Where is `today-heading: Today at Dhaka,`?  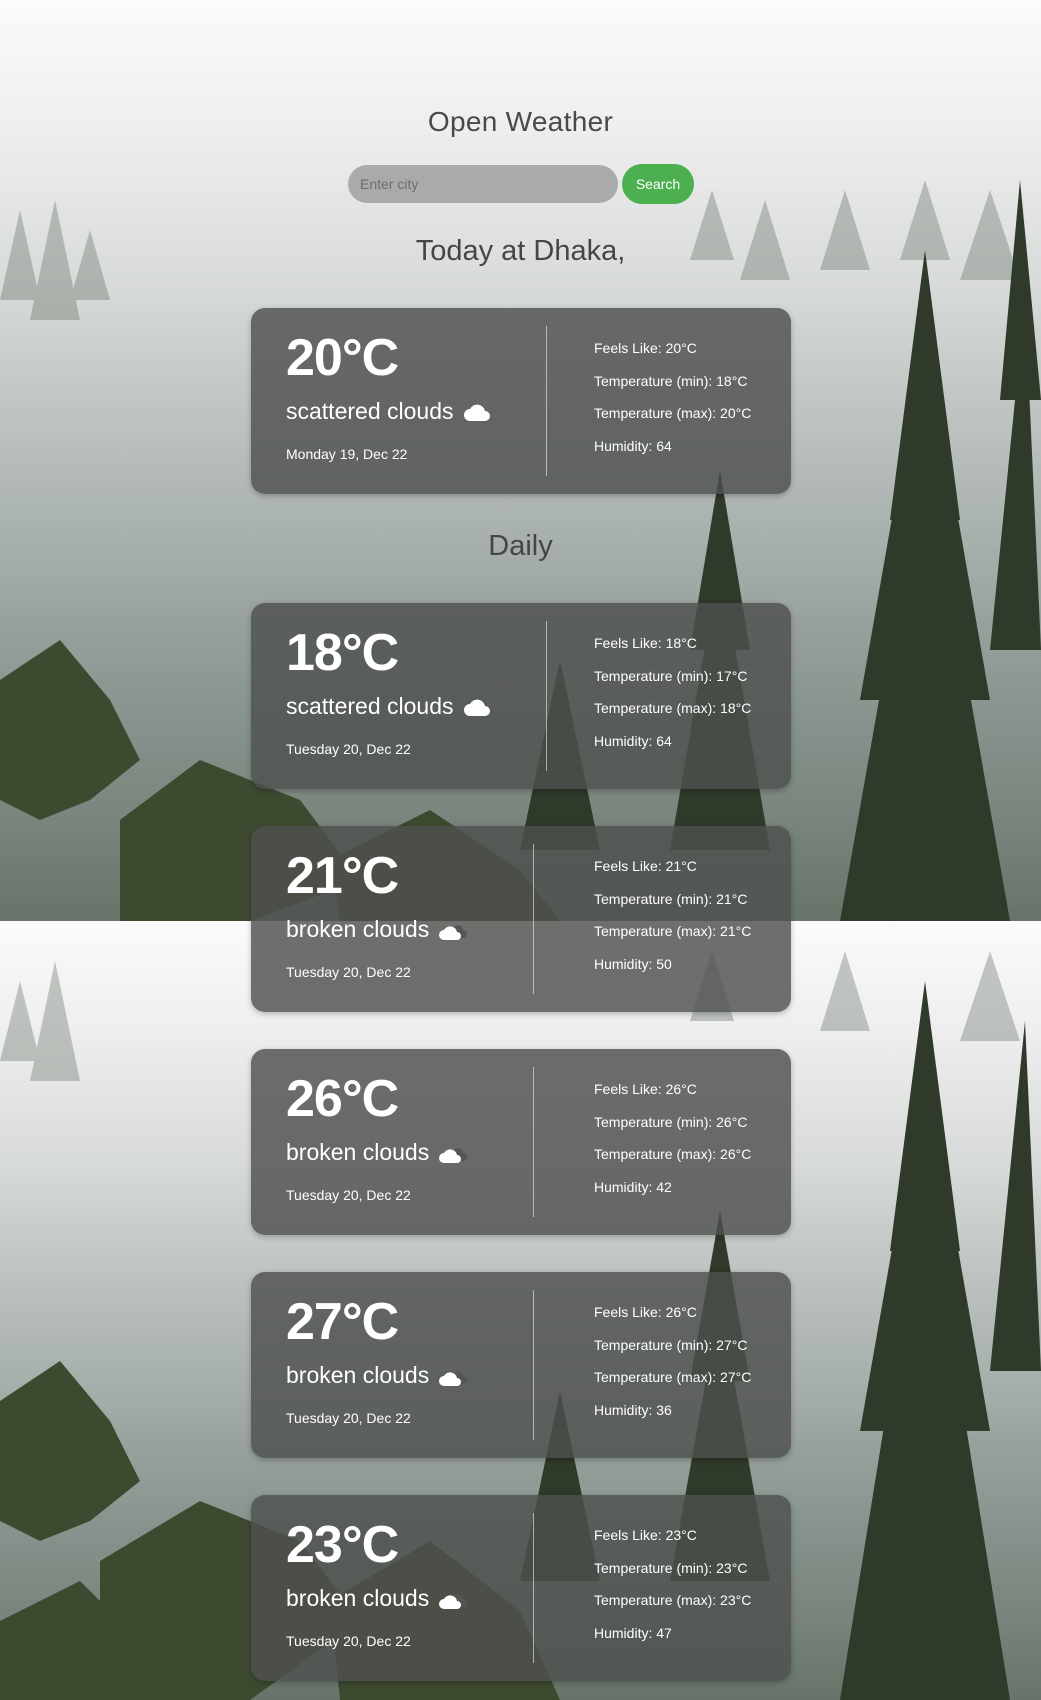
today-heading: Today at Dhaka, is located at coordinates (520, 251).